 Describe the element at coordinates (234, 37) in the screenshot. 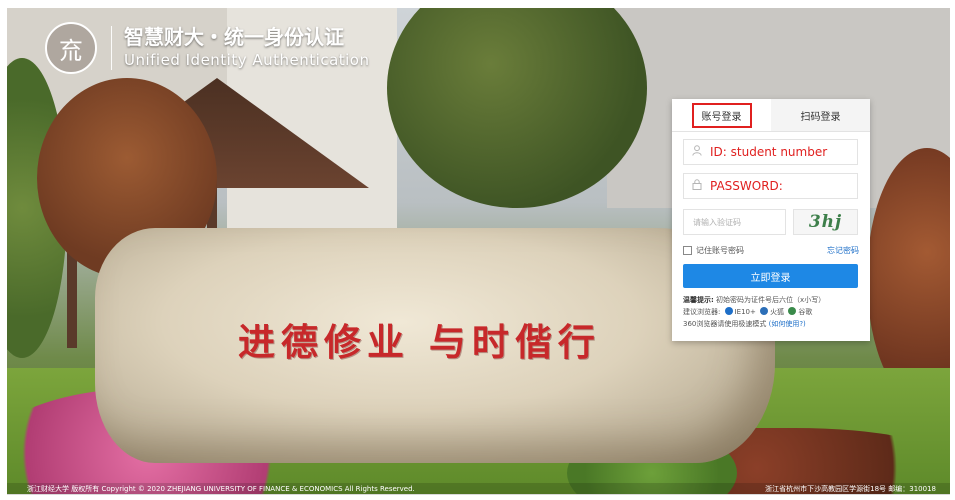

I see `site-title: 智慧财大・统一身份认证` at that location.